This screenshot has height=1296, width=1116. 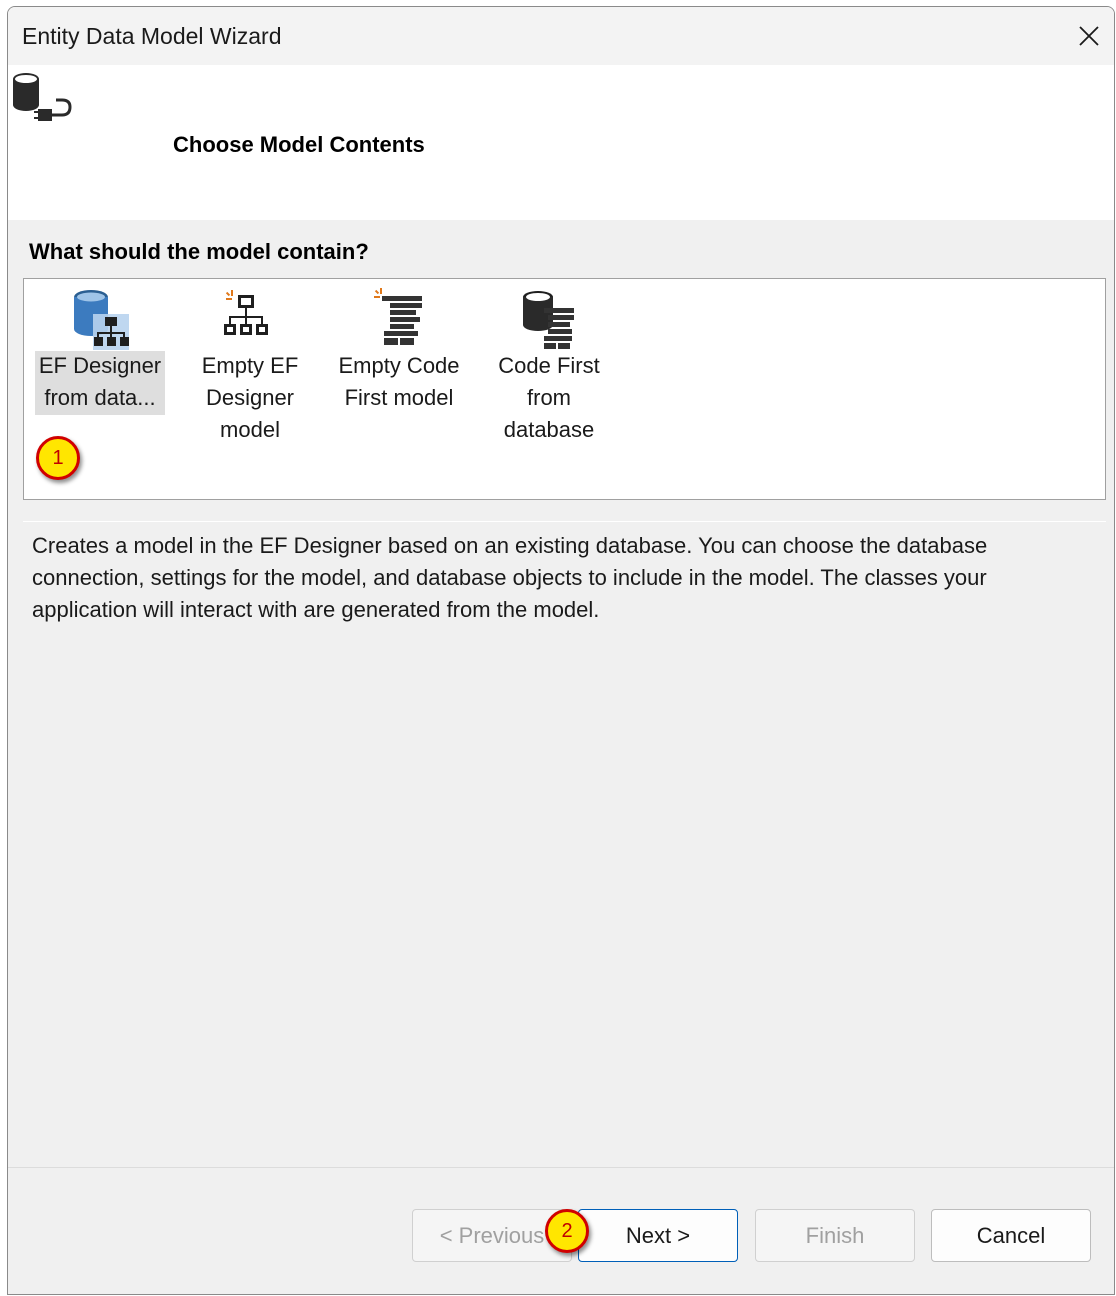 What do you see at coordinates (100, 319) in the screenshot?
I see `ef-designer-database-icon` at bounding box center [100, 319].